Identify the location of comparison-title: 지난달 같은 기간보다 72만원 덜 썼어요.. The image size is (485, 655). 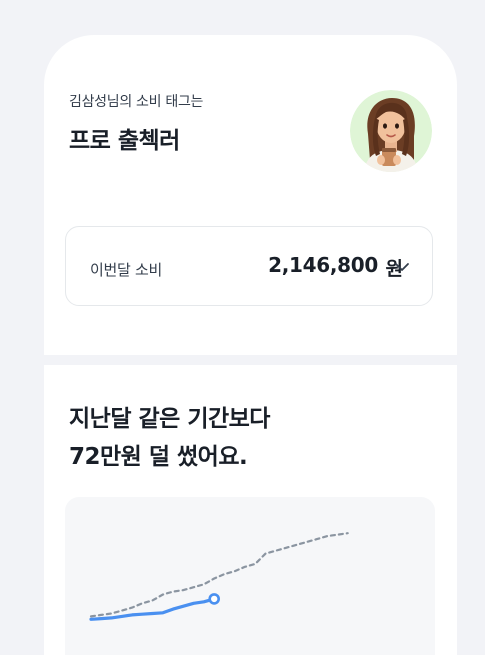
(169, 438).